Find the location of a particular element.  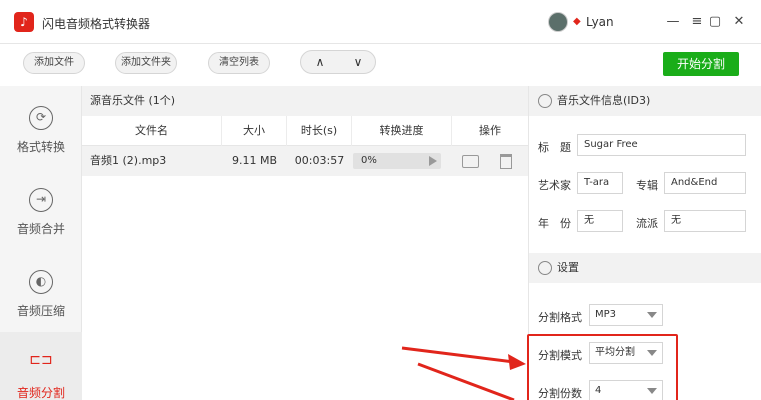

column-header-actions: 操作 is located at coordinates (490, 130).